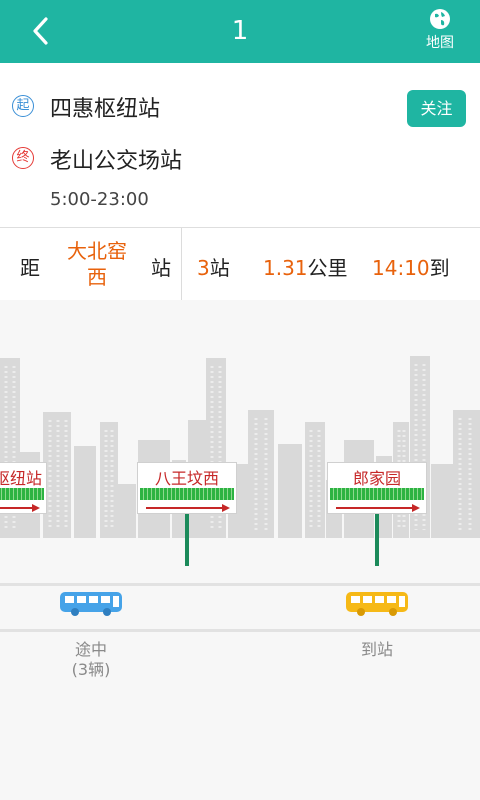  I want to click on bus-en-route-icon, so click(91, 604).